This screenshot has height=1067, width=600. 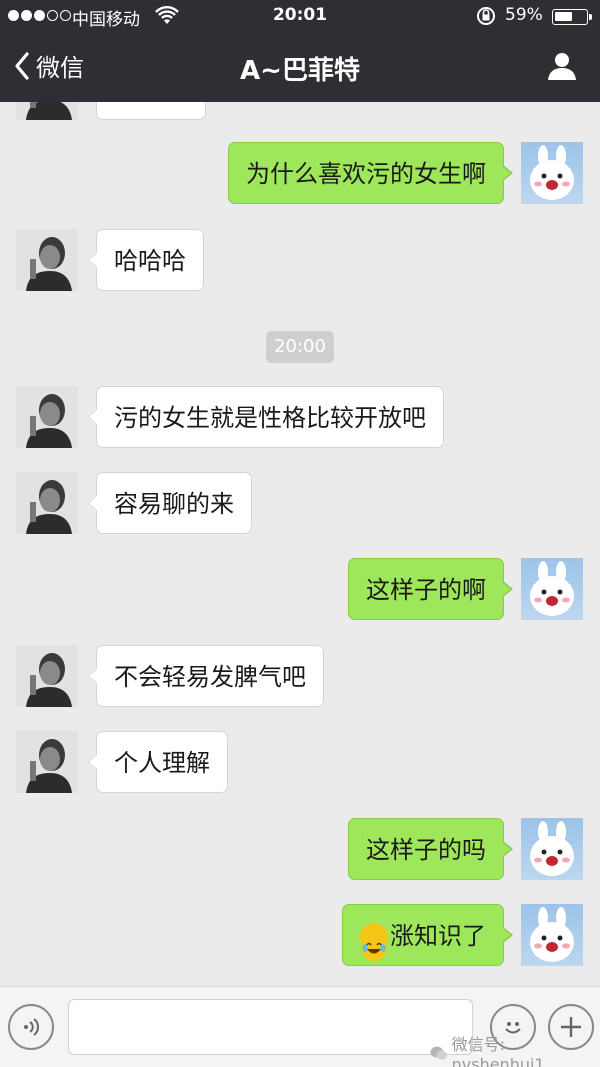 I want to click on nav-bar: 微信 A~巴菲特, so click(x=300, y=68).